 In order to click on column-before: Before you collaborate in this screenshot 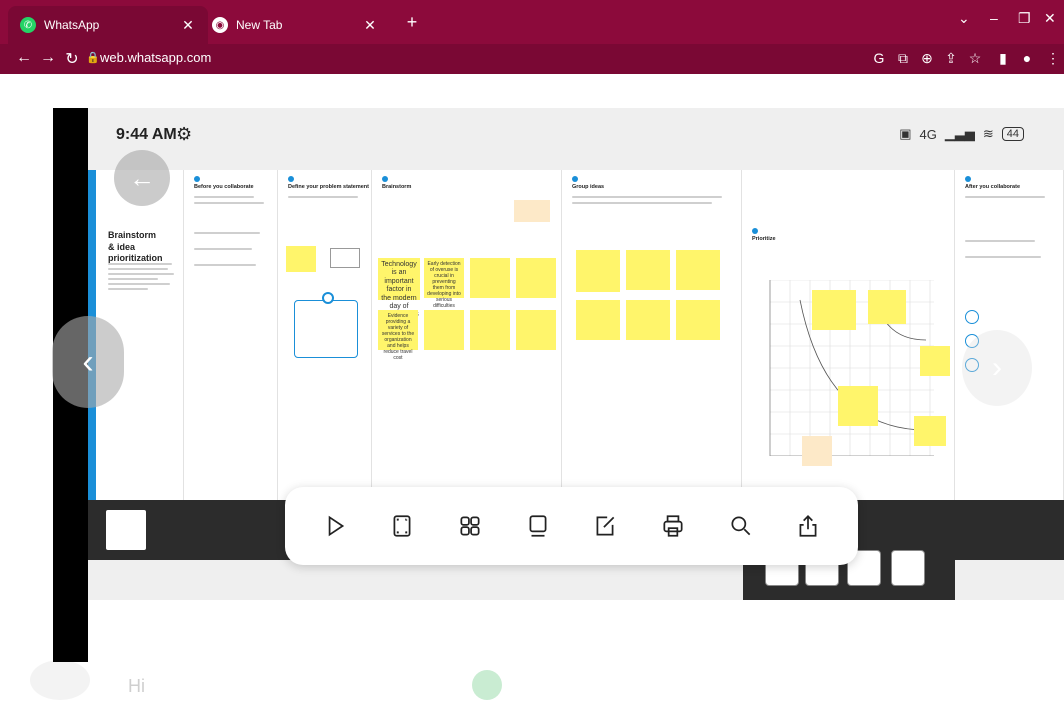, I will do `click(231, 335)`.